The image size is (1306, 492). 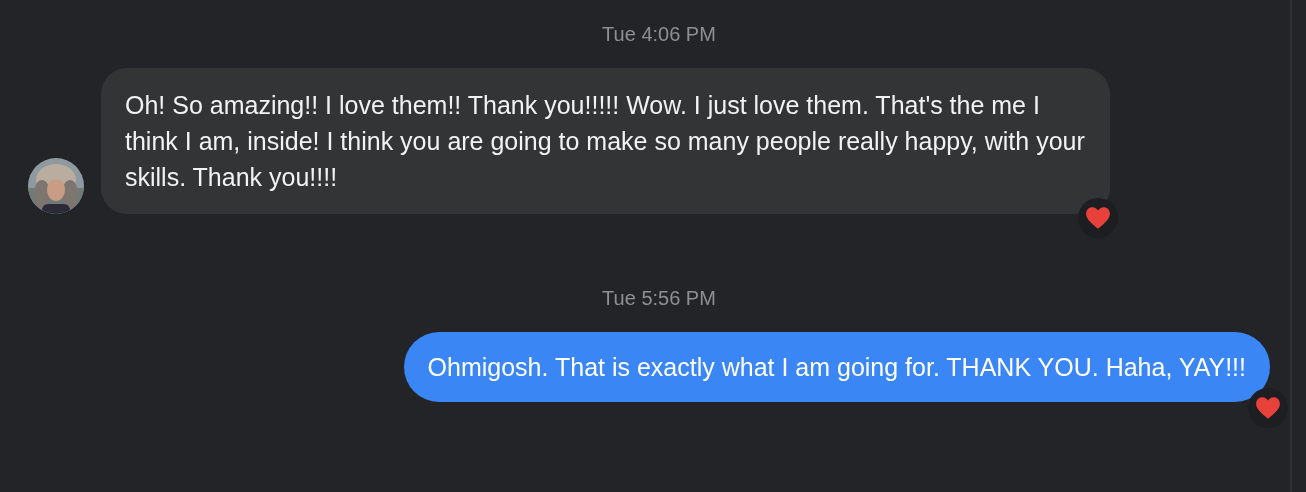 I want to click on timestamp: Tue 4:06 PM, so click(x=659, y=34).